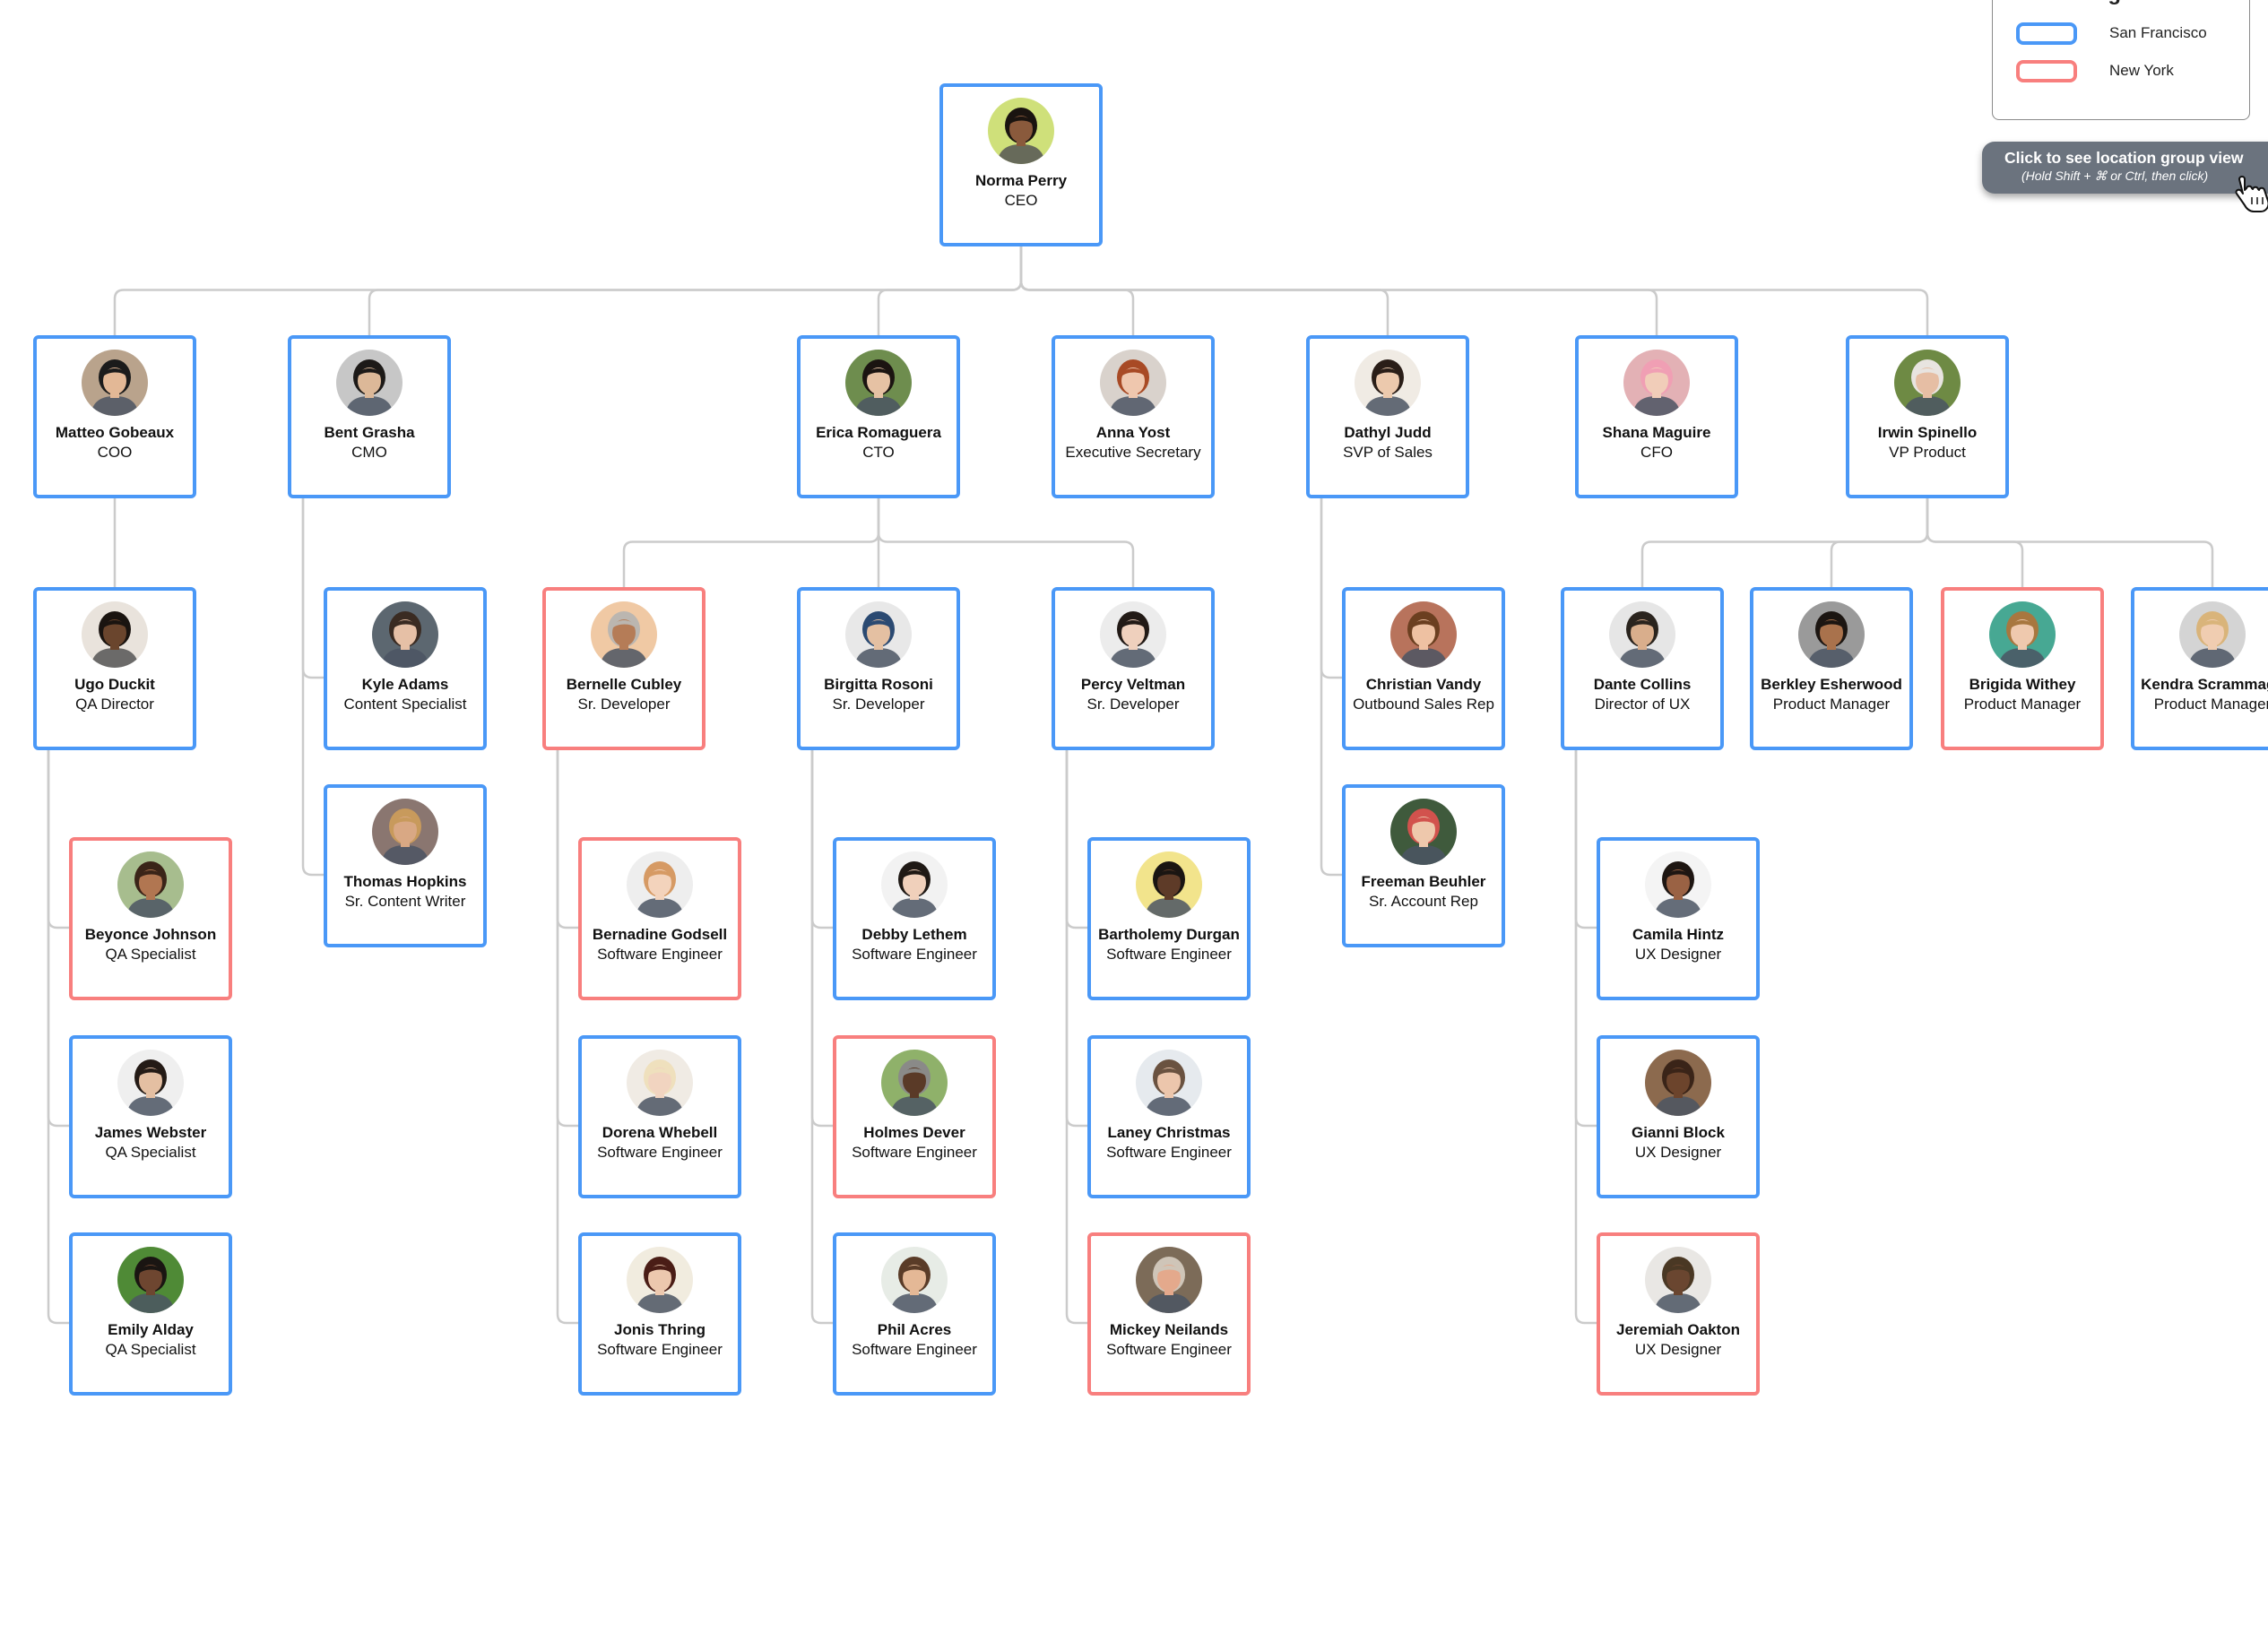 Image resolution: width=2268 pixels, height=1651 pixels. What do you see at coordinates (405, 865) in the screenshot?
I see `org-node-thomas-hopkins: Thomas Hopkins Sr. Content Writer` at bounding box center [405, 865].